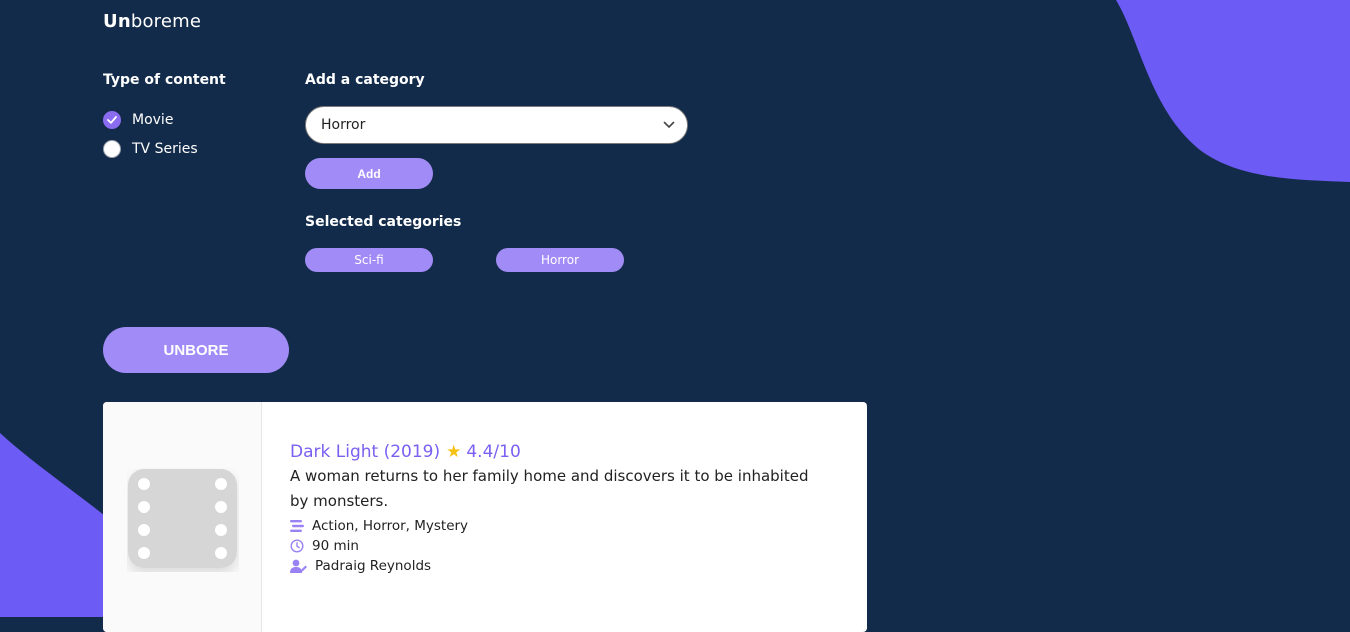 This screenshot has height=632, width=1350. What do you see at coordinates (165, 149) in the screenshot?
I see `radio-tv-series-label: TV Series` at bounding box center [165, 149].